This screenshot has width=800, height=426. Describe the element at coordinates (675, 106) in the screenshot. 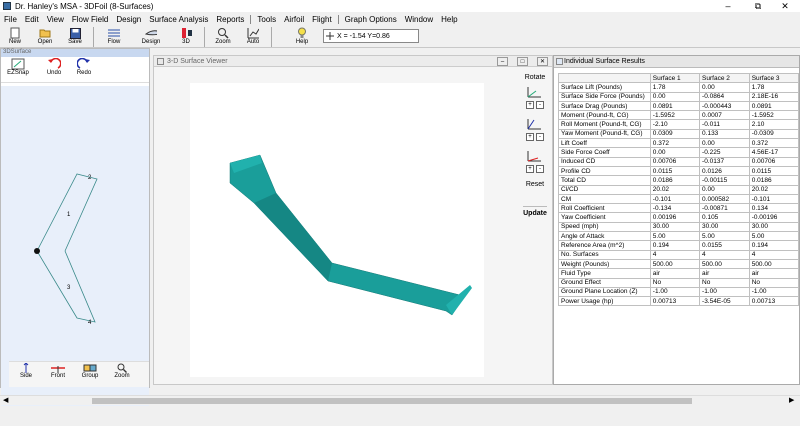

I see `value-cell: 0.0891` at that location.